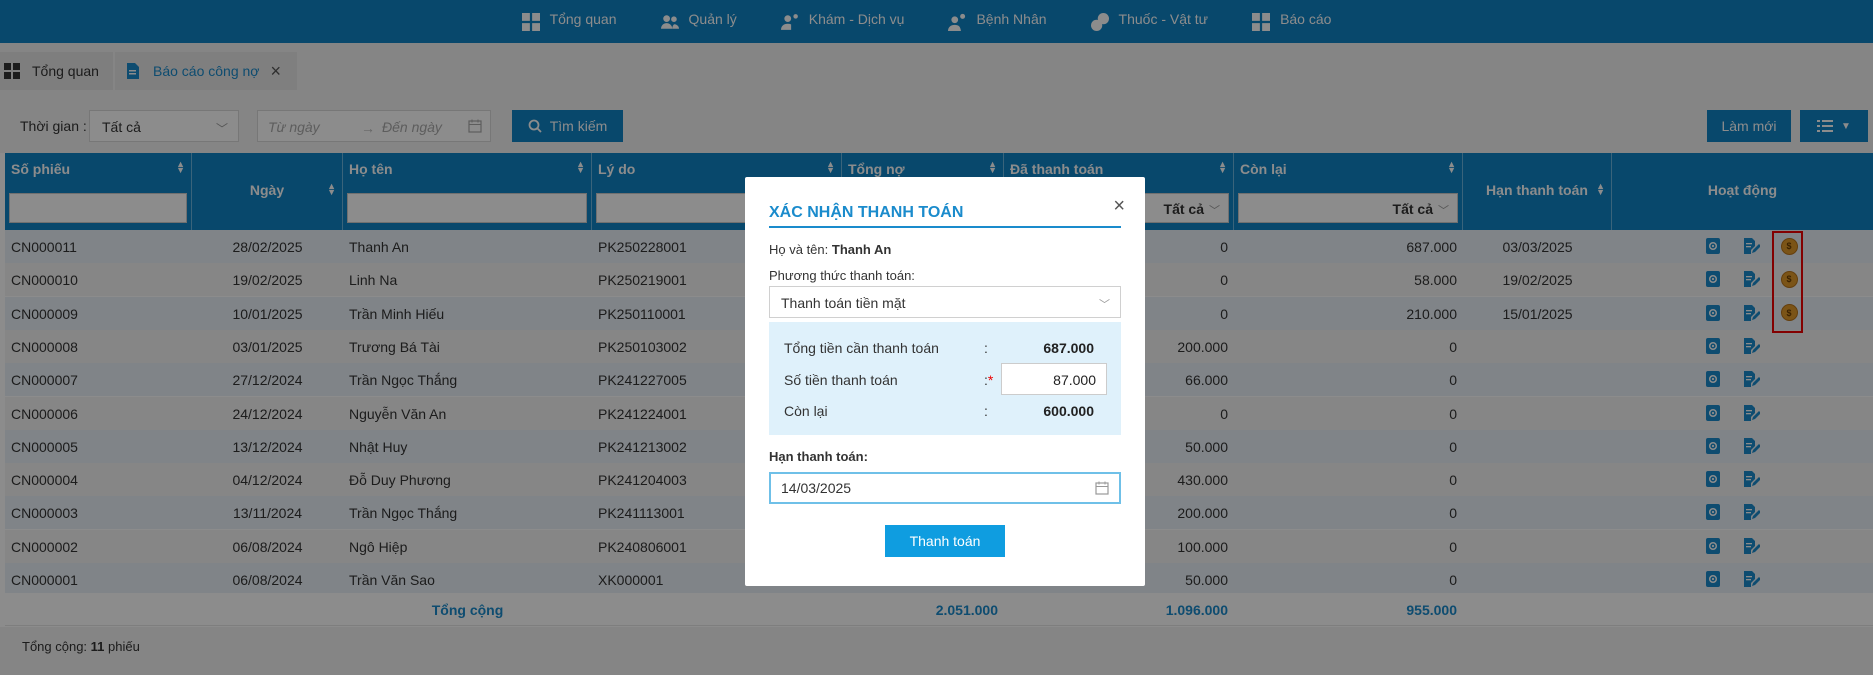 The image size is (1873, 675). I want to click on amount-label: Số tiền thanh toán, so click(841, 380).